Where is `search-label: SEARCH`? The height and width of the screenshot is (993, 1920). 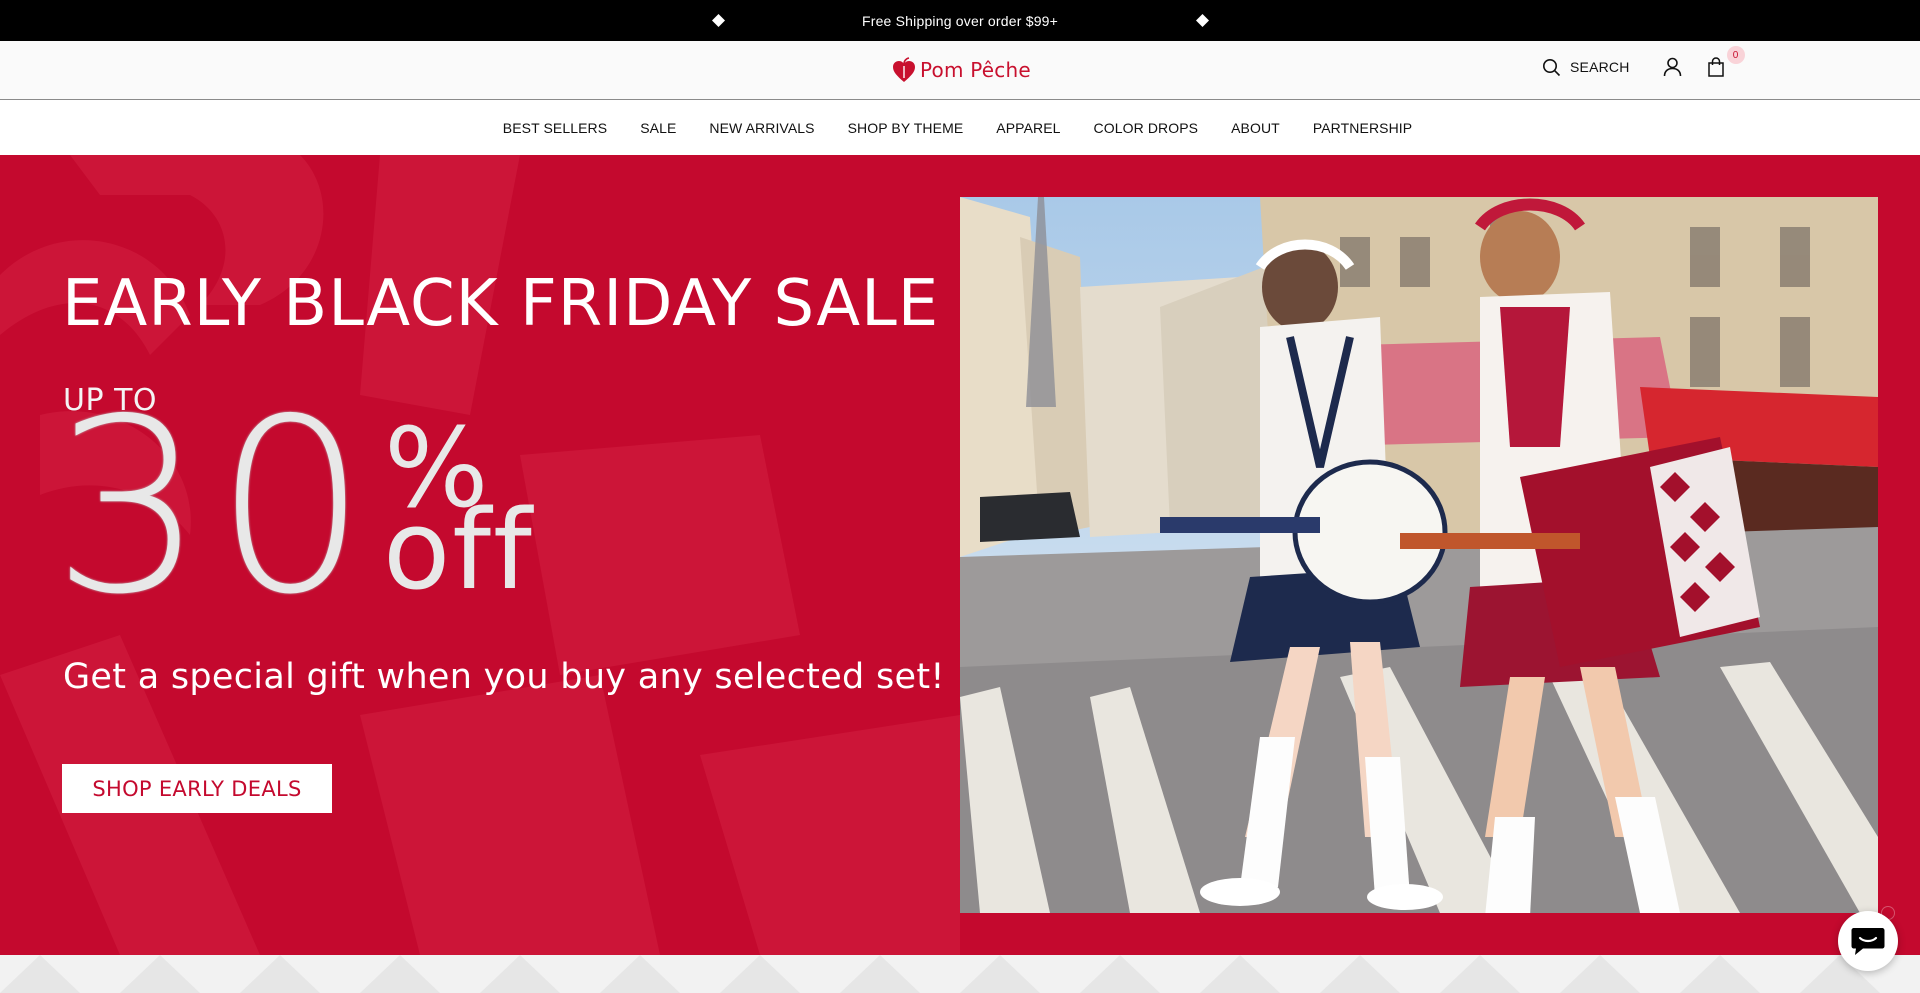
search-label: SEARCH is located at coordinates (1600, 67).